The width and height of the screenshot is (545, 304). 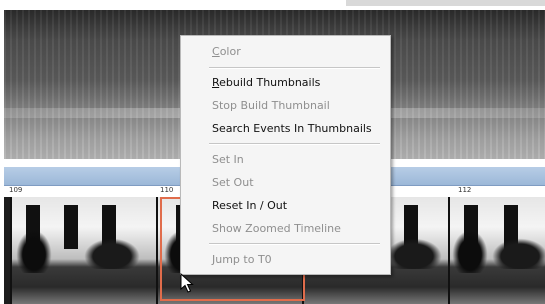 What do you see at coordinates (16, 190) in the screenshot?
I see `tick-label: 109` at bounding box center [16, 190].